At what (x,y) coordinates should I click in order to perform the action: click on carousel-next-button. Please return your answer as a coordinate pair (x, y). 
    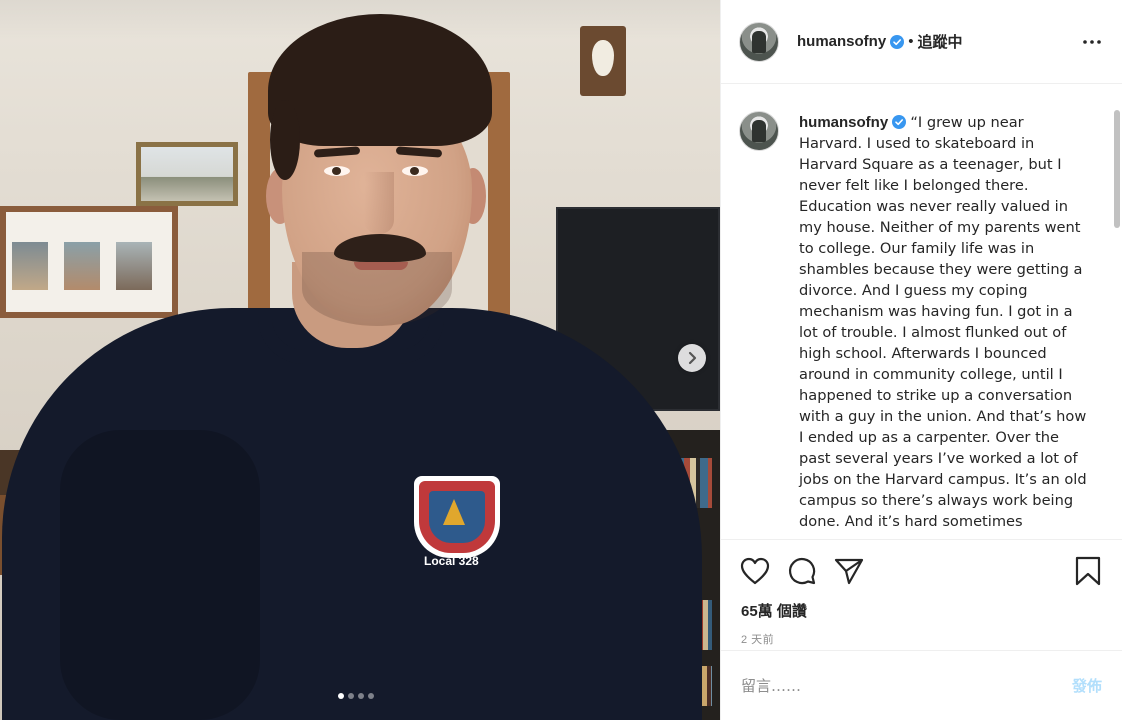
    Looking at the image, I should click on (692, 358).